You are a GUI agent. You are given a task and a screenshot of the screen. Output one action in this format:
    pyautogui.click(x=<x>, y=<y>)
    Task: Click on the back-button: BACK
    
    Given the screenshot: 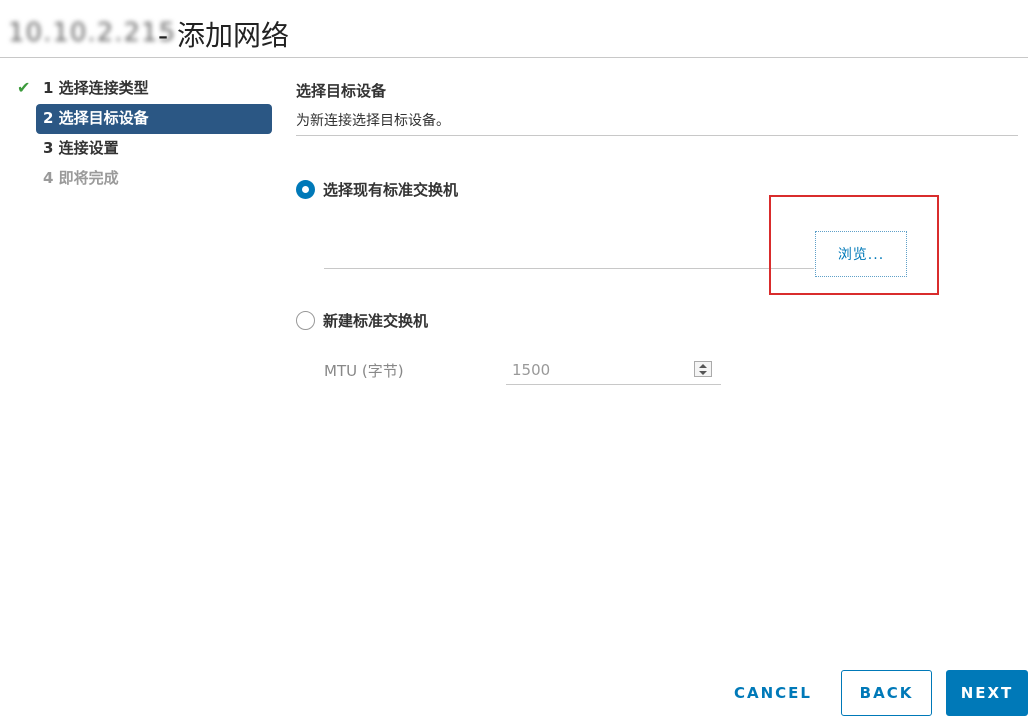 What is the action you would take?
    pyautogui.click(x=886, y=693)
    